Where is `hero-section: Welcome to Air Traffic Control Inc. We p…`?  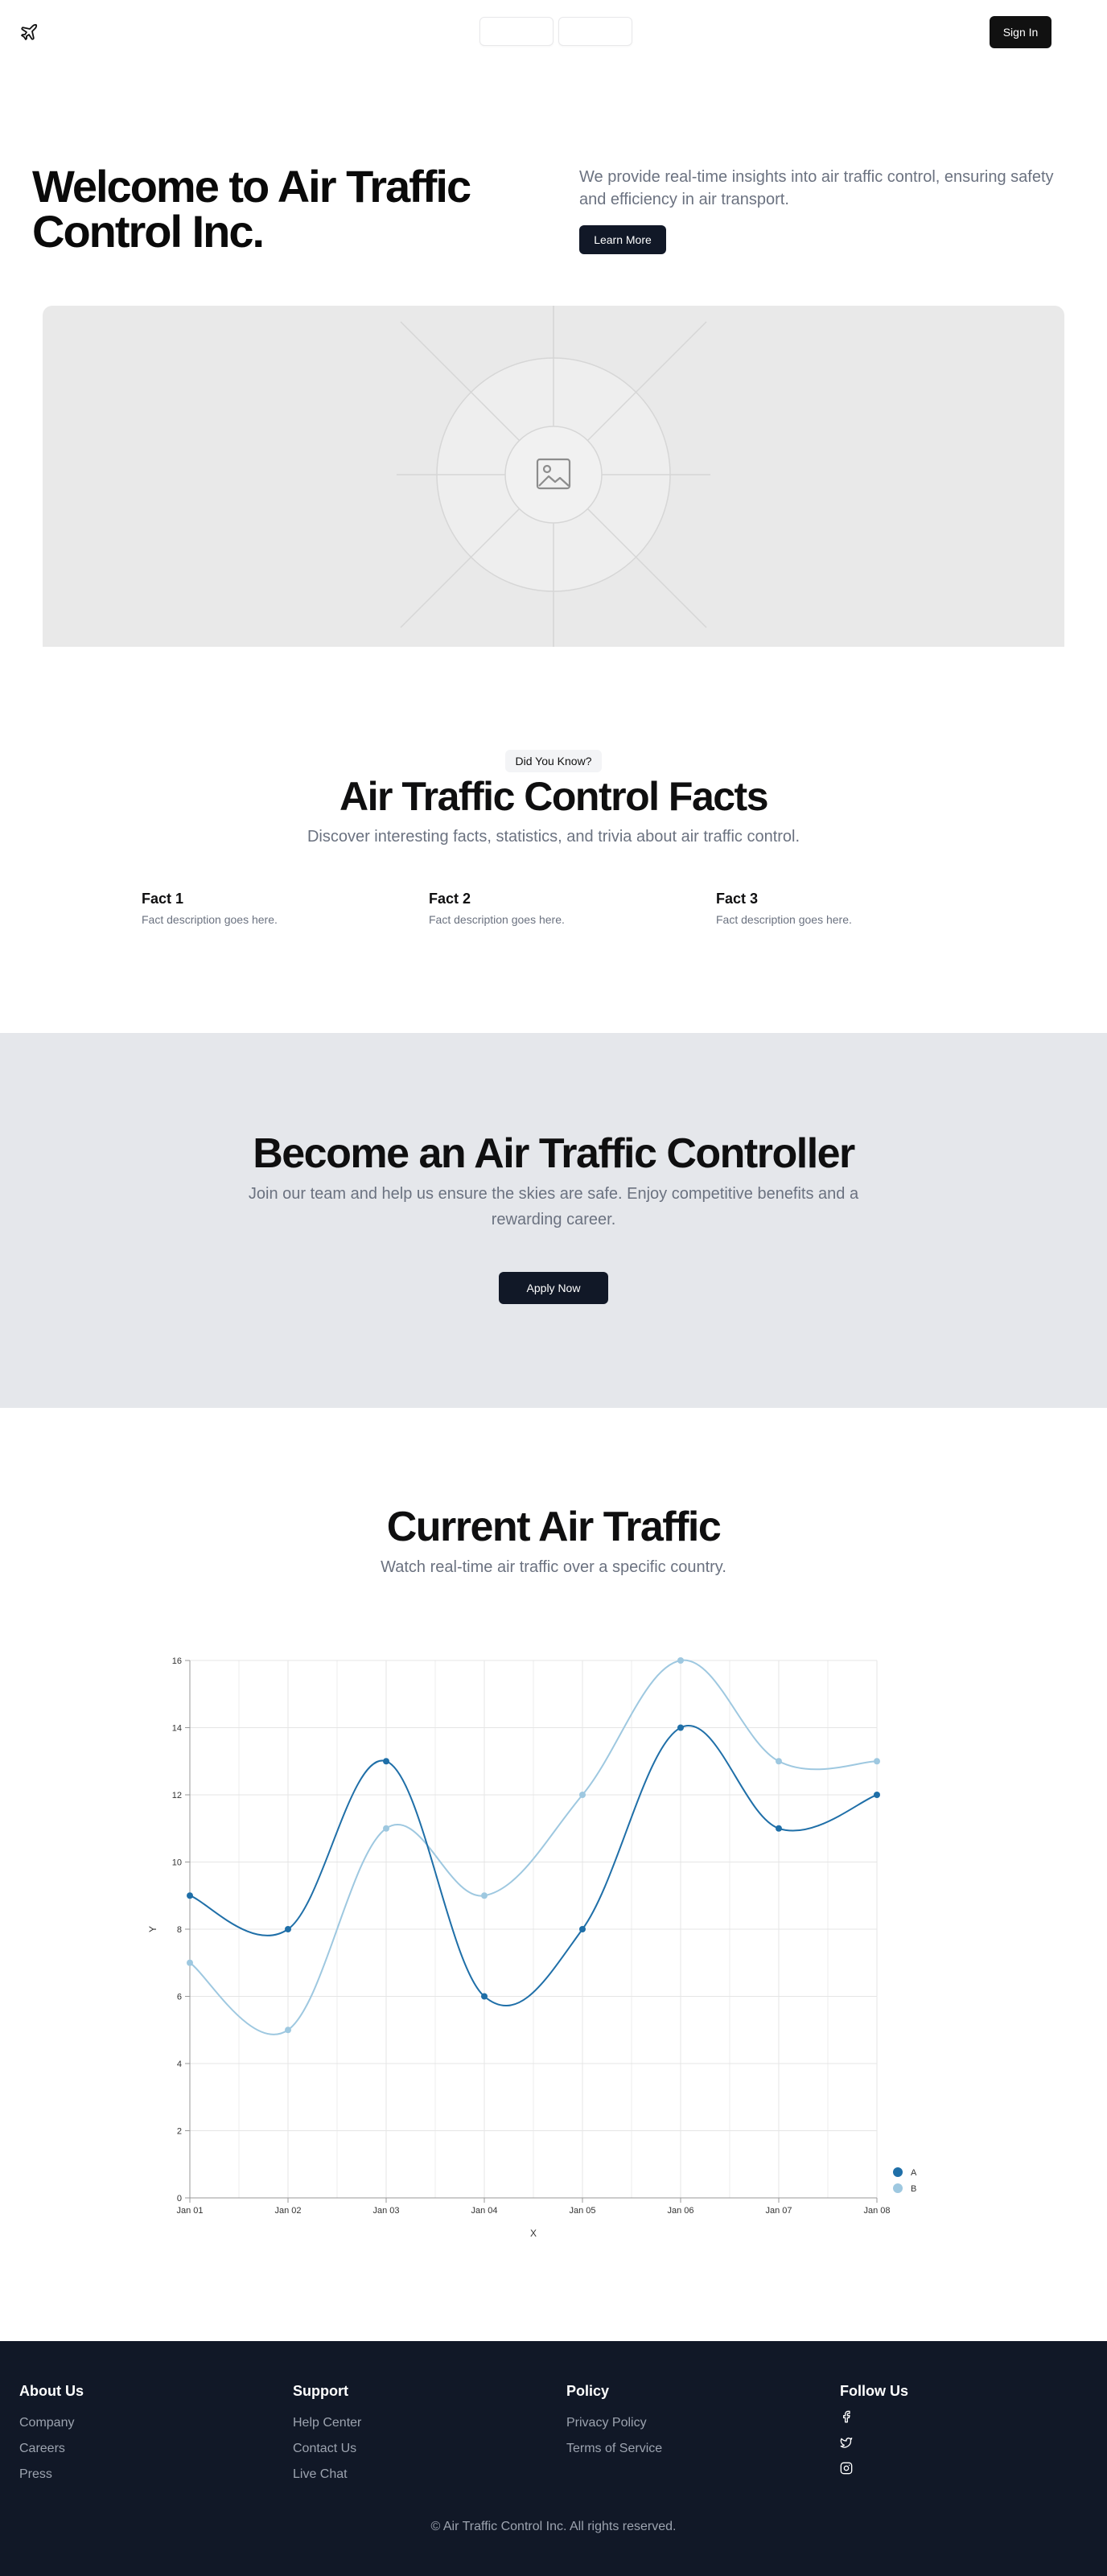 hero-section: Welcome to Air Traffic Control Inc. We p… is located at coordinates (553, 213).